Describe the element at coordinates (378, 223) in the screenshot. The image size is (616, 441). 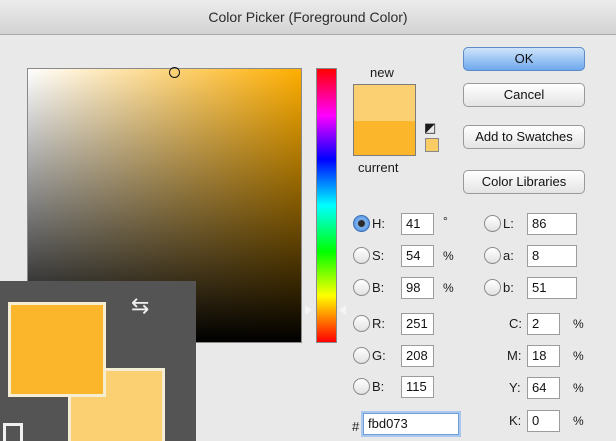
I see `hue-label: H:` at that location.